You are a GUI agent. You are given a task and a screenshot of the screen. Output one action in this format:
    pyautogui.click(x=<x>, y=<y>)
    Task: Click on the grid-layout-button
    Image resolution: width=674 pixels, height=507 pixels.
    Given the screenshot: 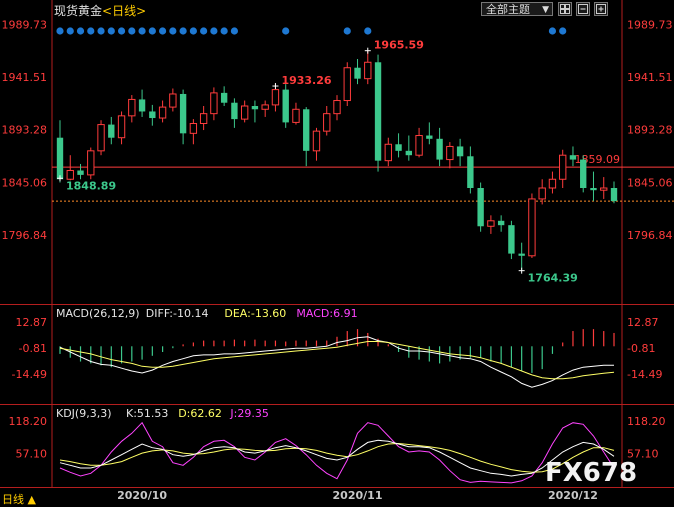 What is the action you would take?
    pyautogui.click(x=565, y=9)
    